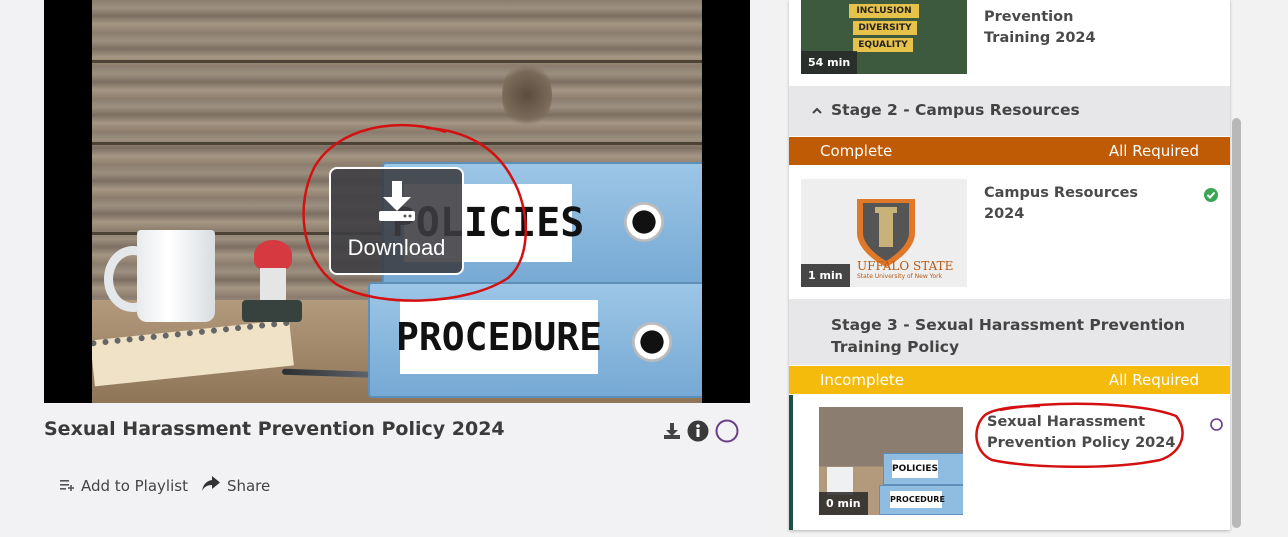 The width and height of the screenshot is (1288, 537). Describe the element at coordinates (176, 276) in the screenshot. I see `mug-image` at that location.